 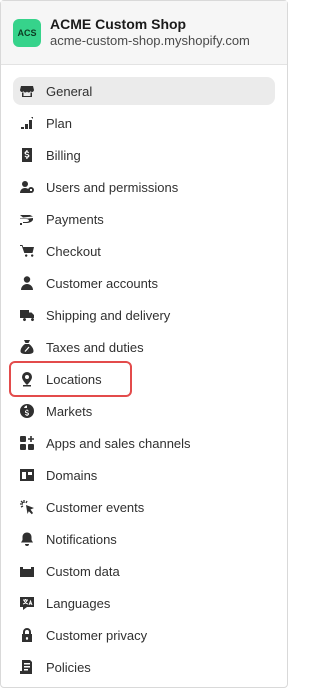 What do you see at coordinates (27, 635) in the screenshot?
I see `lock-icon` at bounding box center [27, 635].